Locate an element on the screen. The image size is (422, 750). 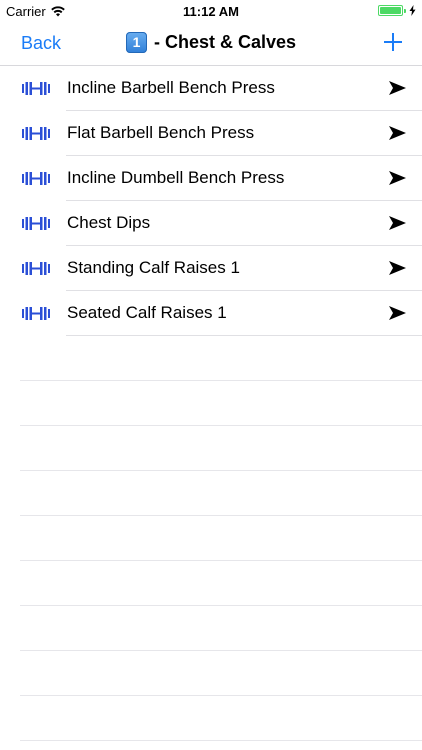
status-right is located at coordinates (397, 10).